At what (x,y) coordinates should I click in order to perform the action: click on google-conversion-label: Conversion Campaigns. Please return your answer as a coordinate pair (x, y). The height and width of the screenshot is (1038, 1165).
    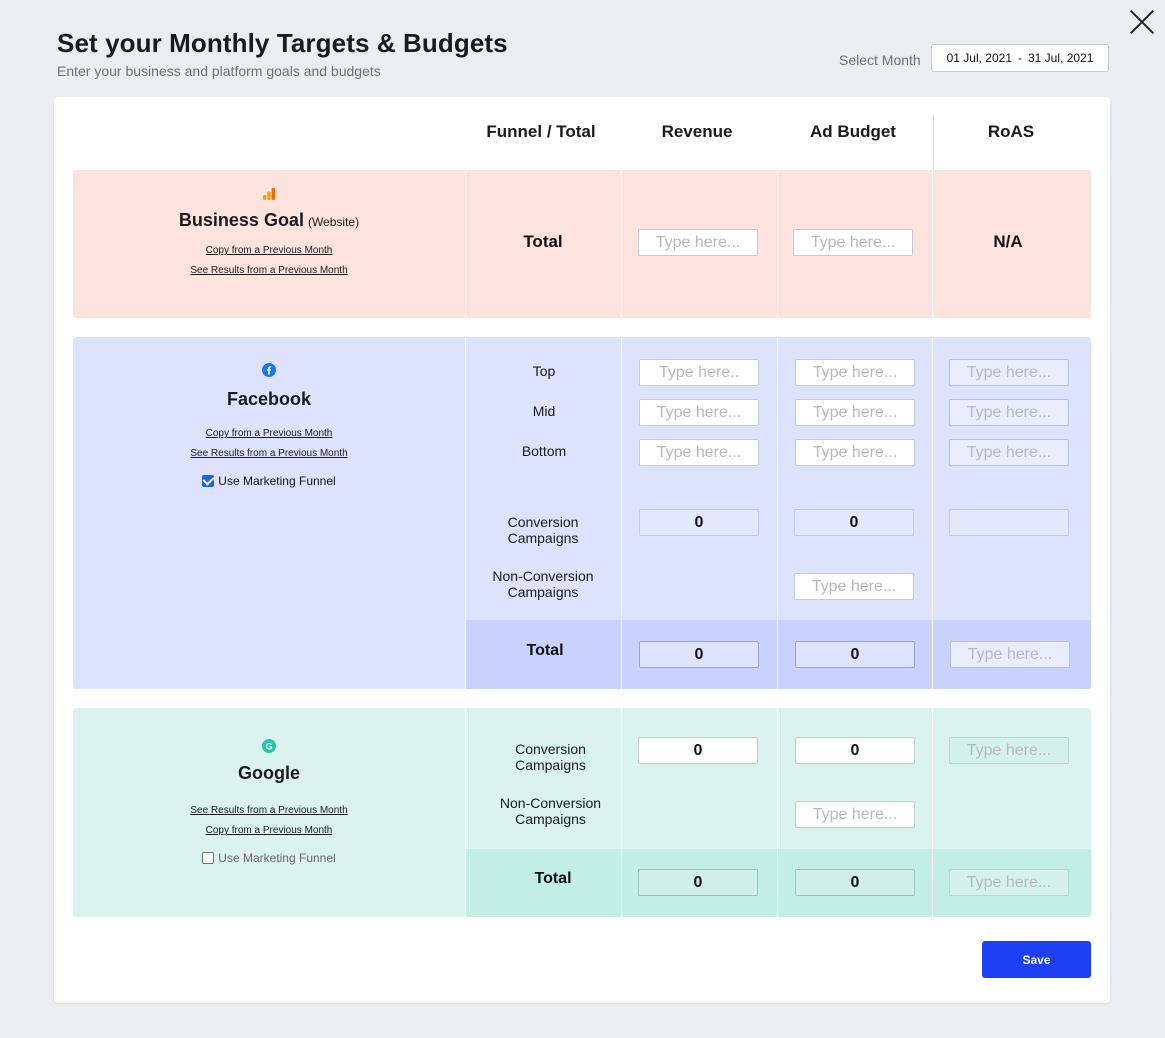
    Looking at the image, I should click on (550, 757).